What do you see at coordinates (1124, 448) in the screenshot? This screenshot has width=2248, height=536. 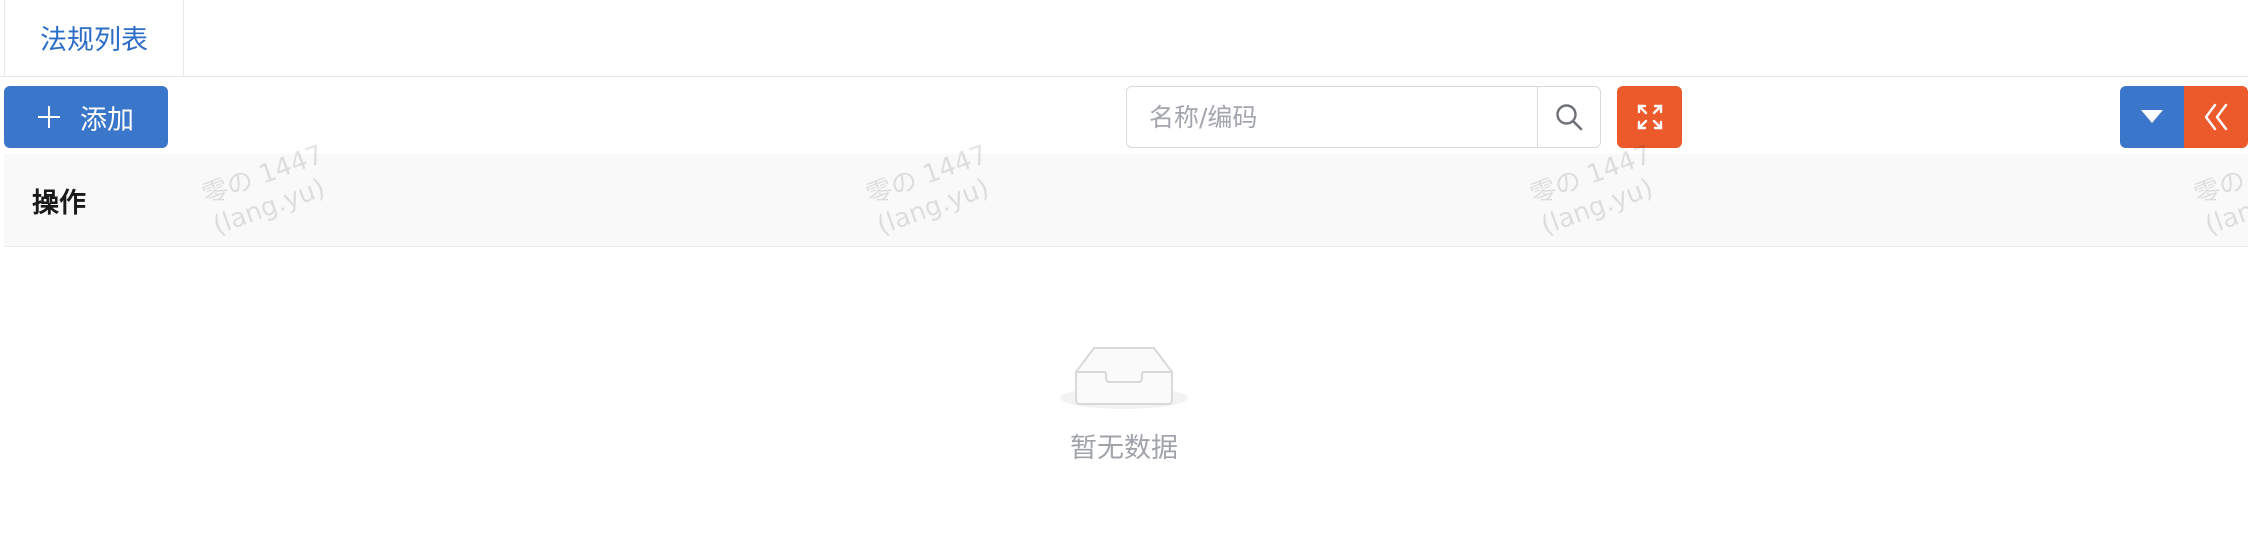 I see `empty-state-text: 暂无数据` at bounding box center [1124, 448].